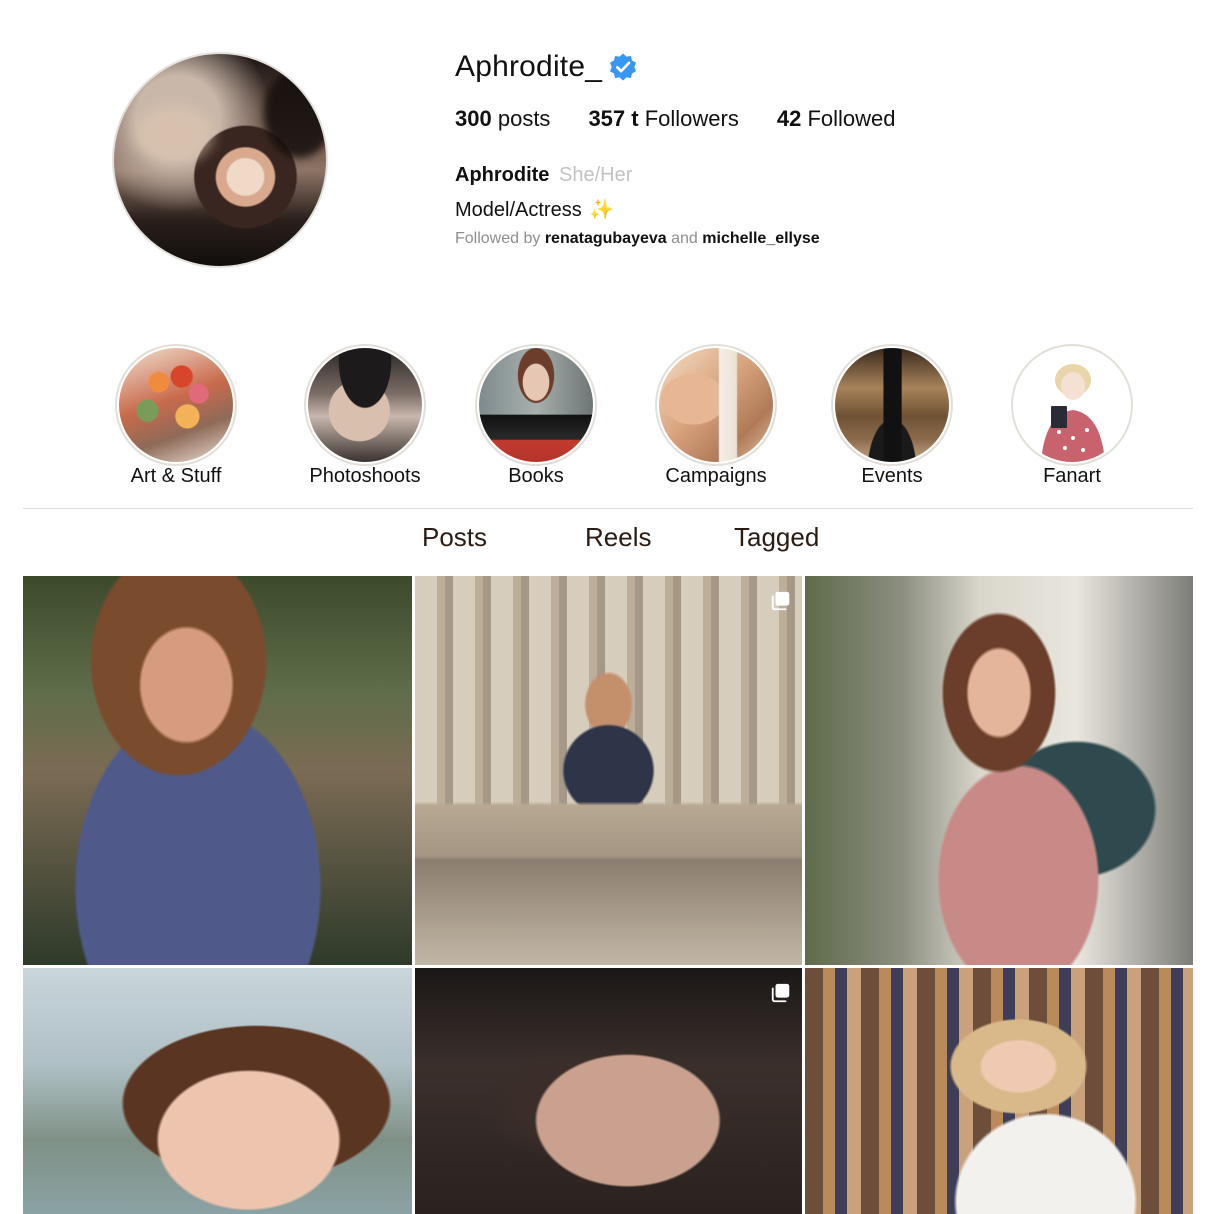 The width and height of the screenshot is (1210, 1214). What do you see at coordinates (502, 175) in the screenshot?
I see `display-name: Aphrodite` at bounding box center [502, 175].